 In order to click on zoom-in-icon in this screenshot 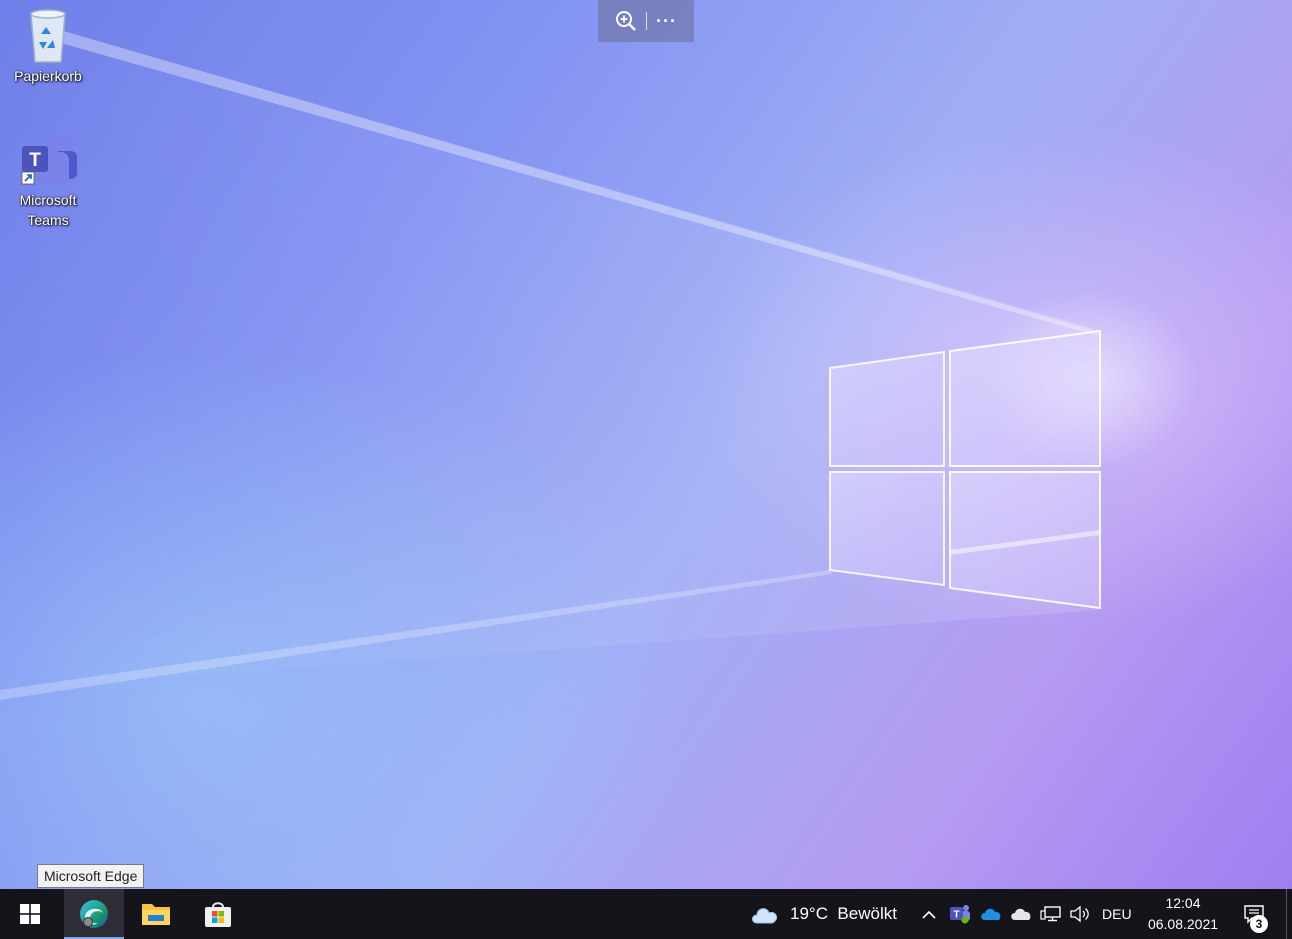, I will do `click(625, 21)`.